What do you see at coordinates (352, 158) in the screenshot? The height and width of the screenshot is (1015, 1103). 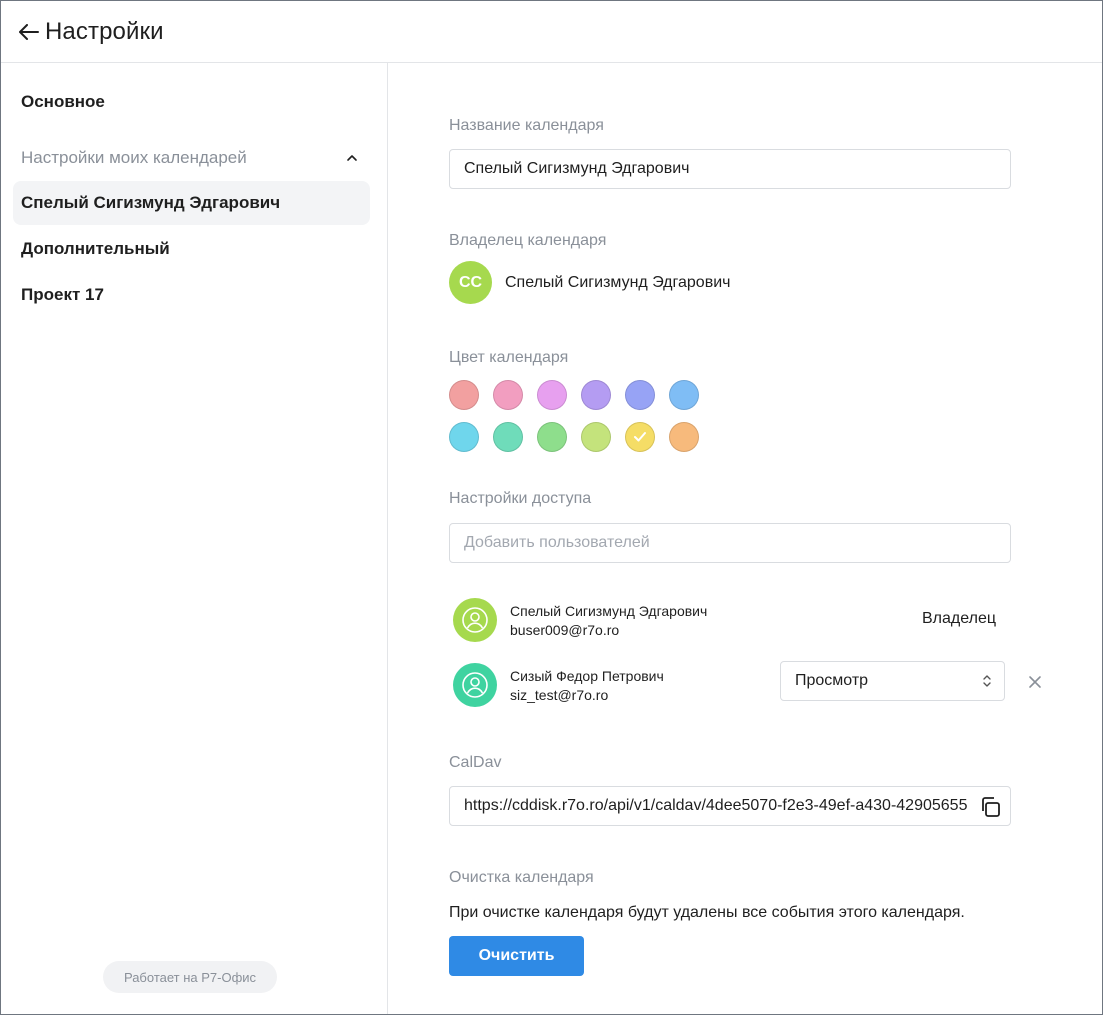 I see `chevron-up-icon` at bounding box center [352, 158].